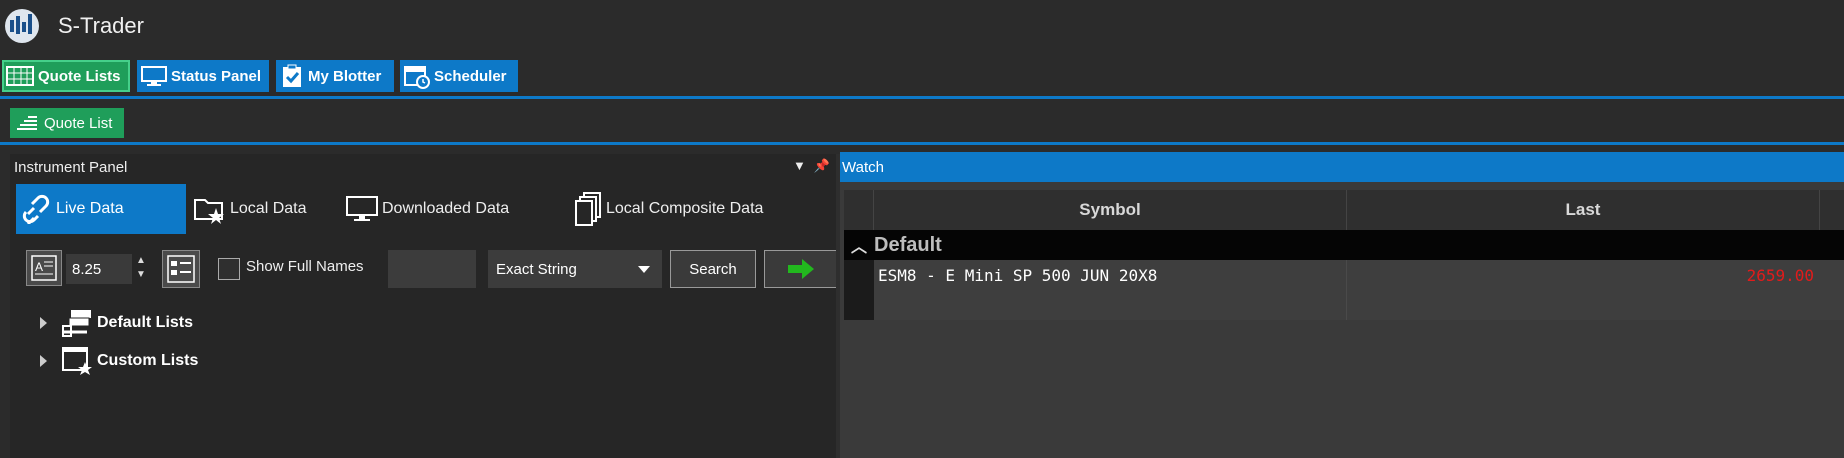 This screenshot has height=458, width=1844. I want to click on quote-list-label: Quote List, so click(78, 123).